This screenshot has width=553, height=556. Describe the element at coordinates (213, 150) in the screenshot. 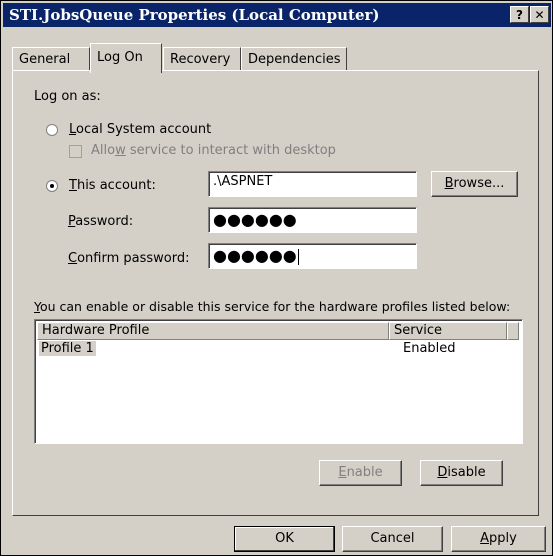

I see `allow-desktop-label: Allow service to interact with desktop` at that location.